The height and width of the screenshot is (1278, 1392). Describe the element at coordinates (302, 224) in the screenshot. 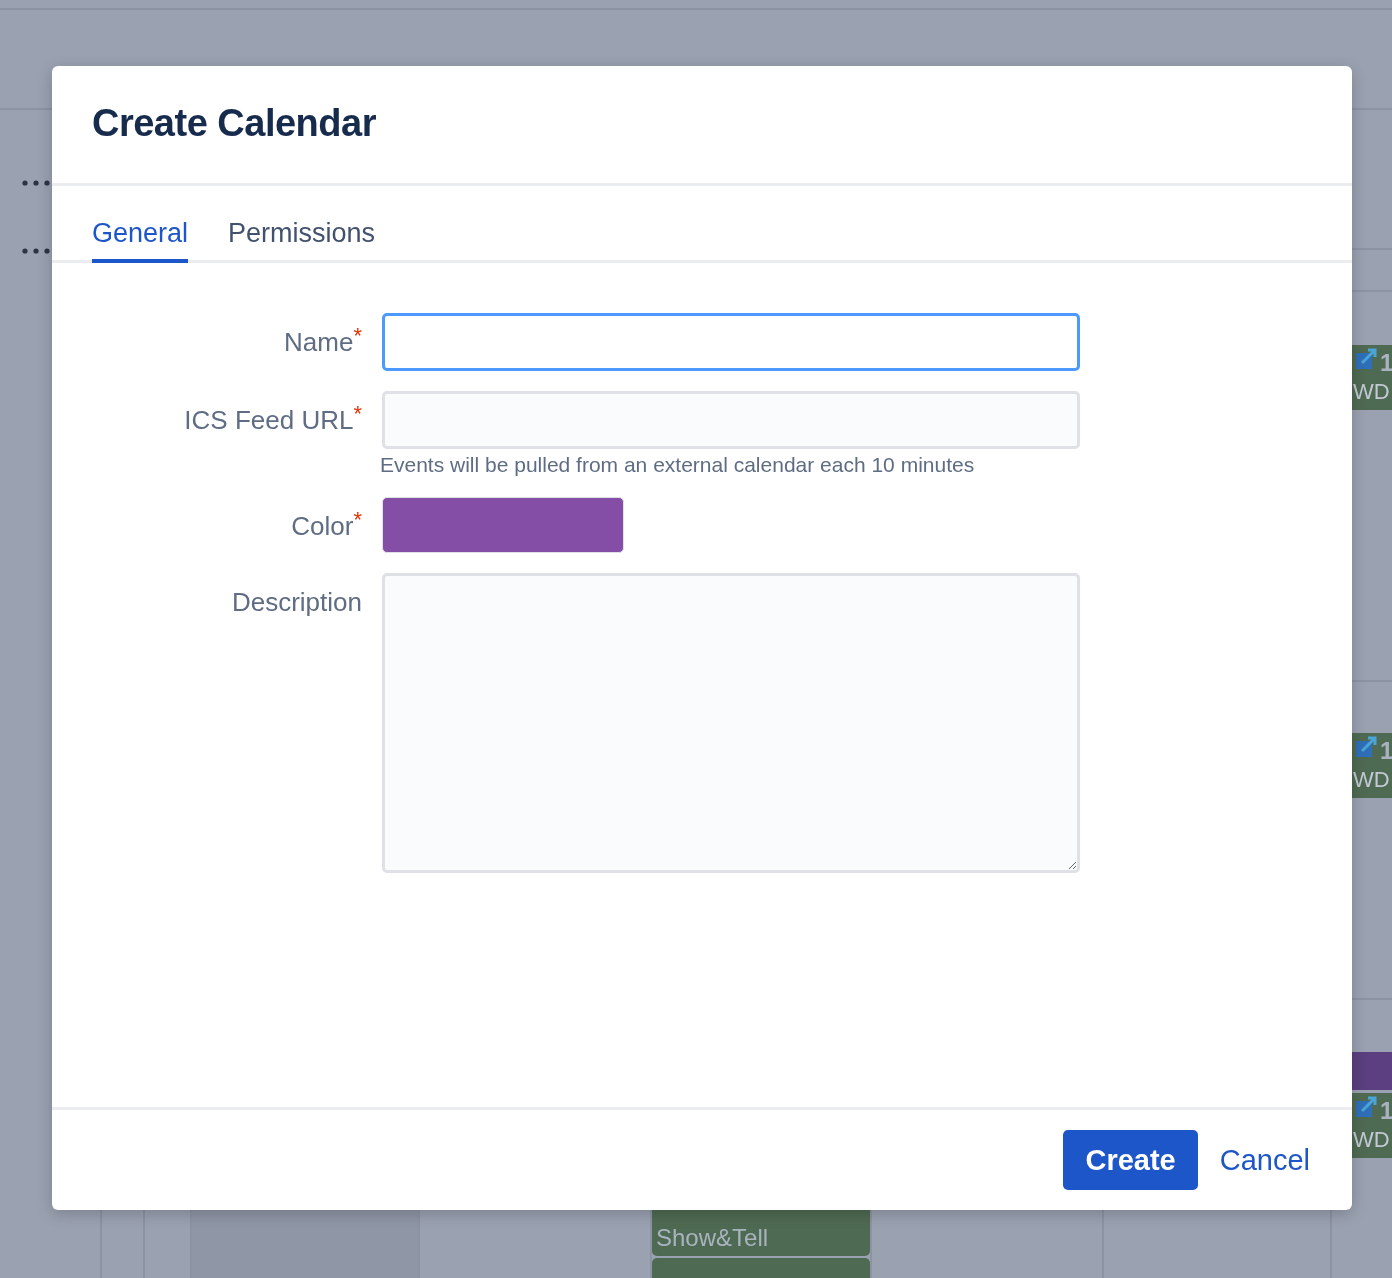

I see `tab: Permissions` at that location.